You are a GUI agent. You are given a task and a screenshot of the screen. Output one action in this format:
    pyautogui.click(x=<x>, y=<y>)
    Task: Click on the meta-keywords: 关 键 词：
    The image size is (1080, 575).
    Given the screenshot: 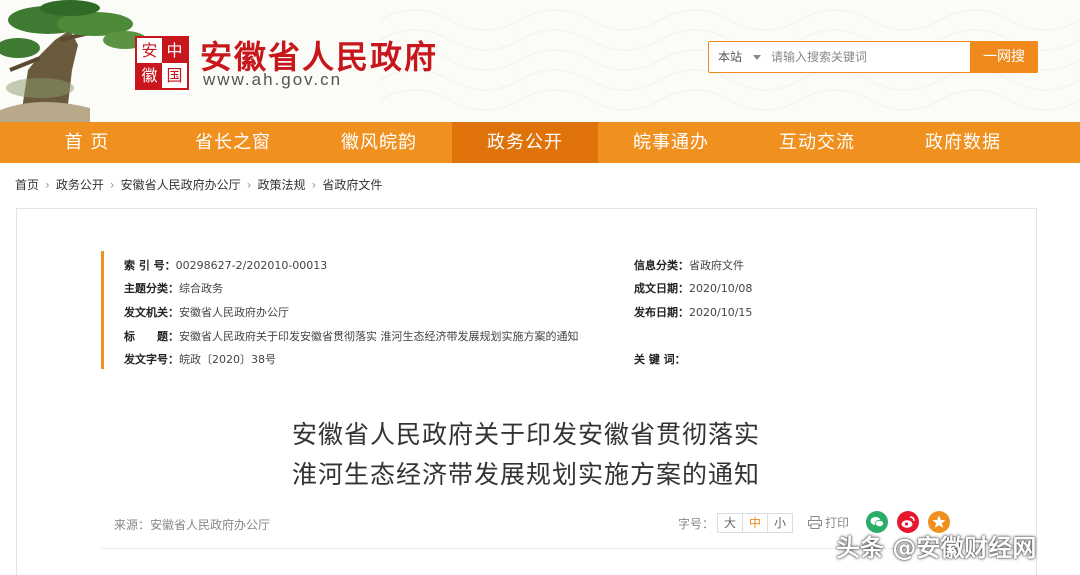 What is the action you would take?
    pyautogui.click(x=660, y=359)
    